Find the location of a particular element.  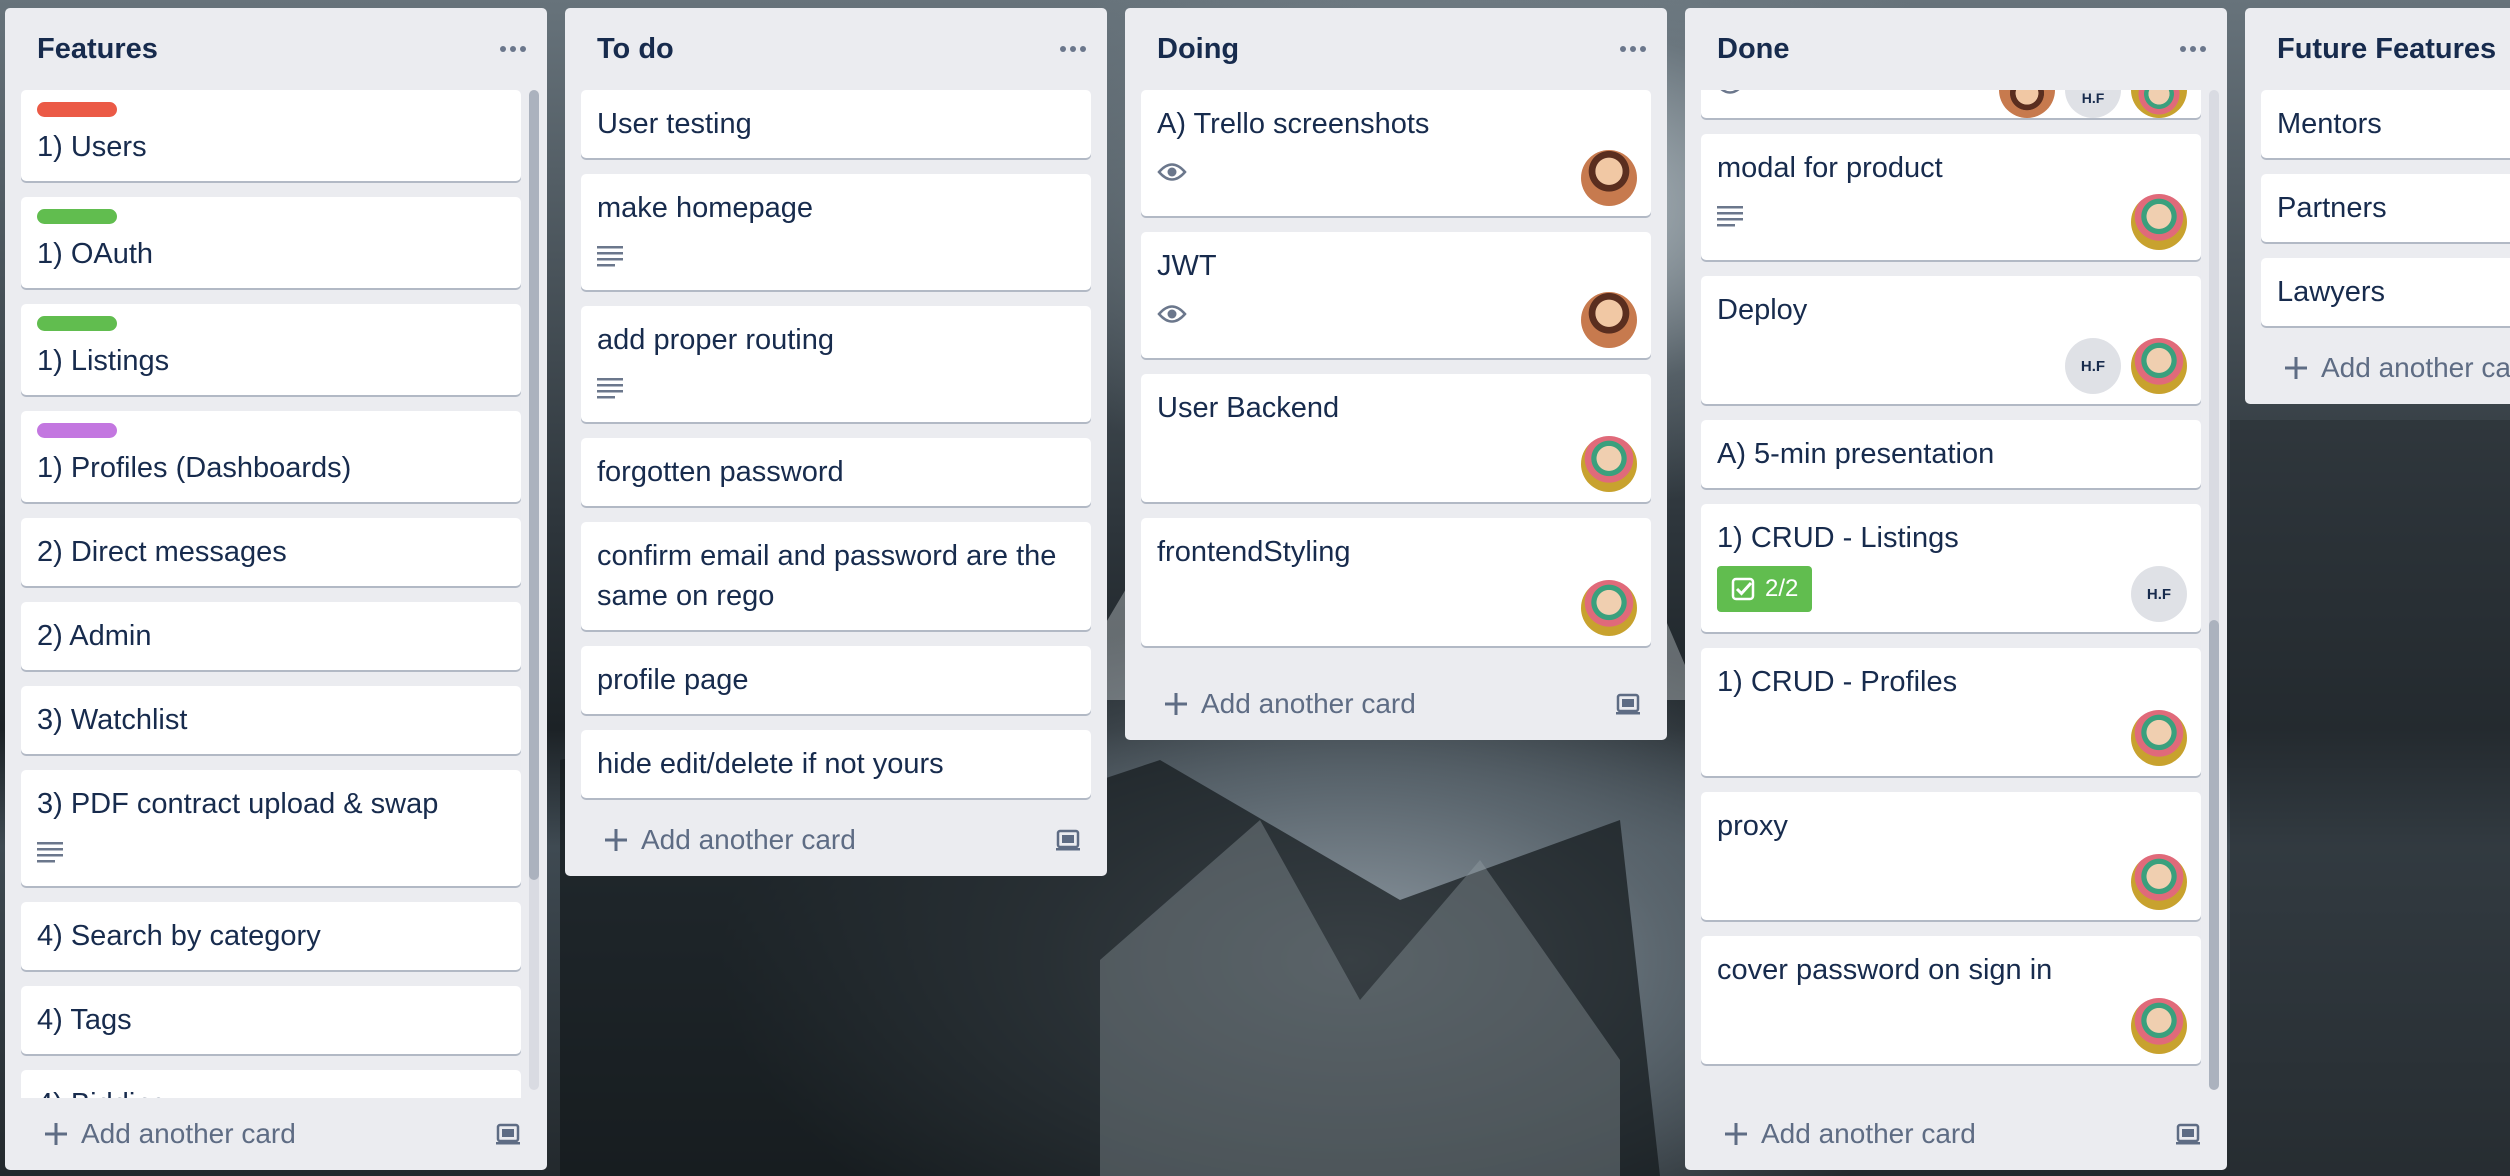

card: forgotten password is located at coordinates (836, 472).